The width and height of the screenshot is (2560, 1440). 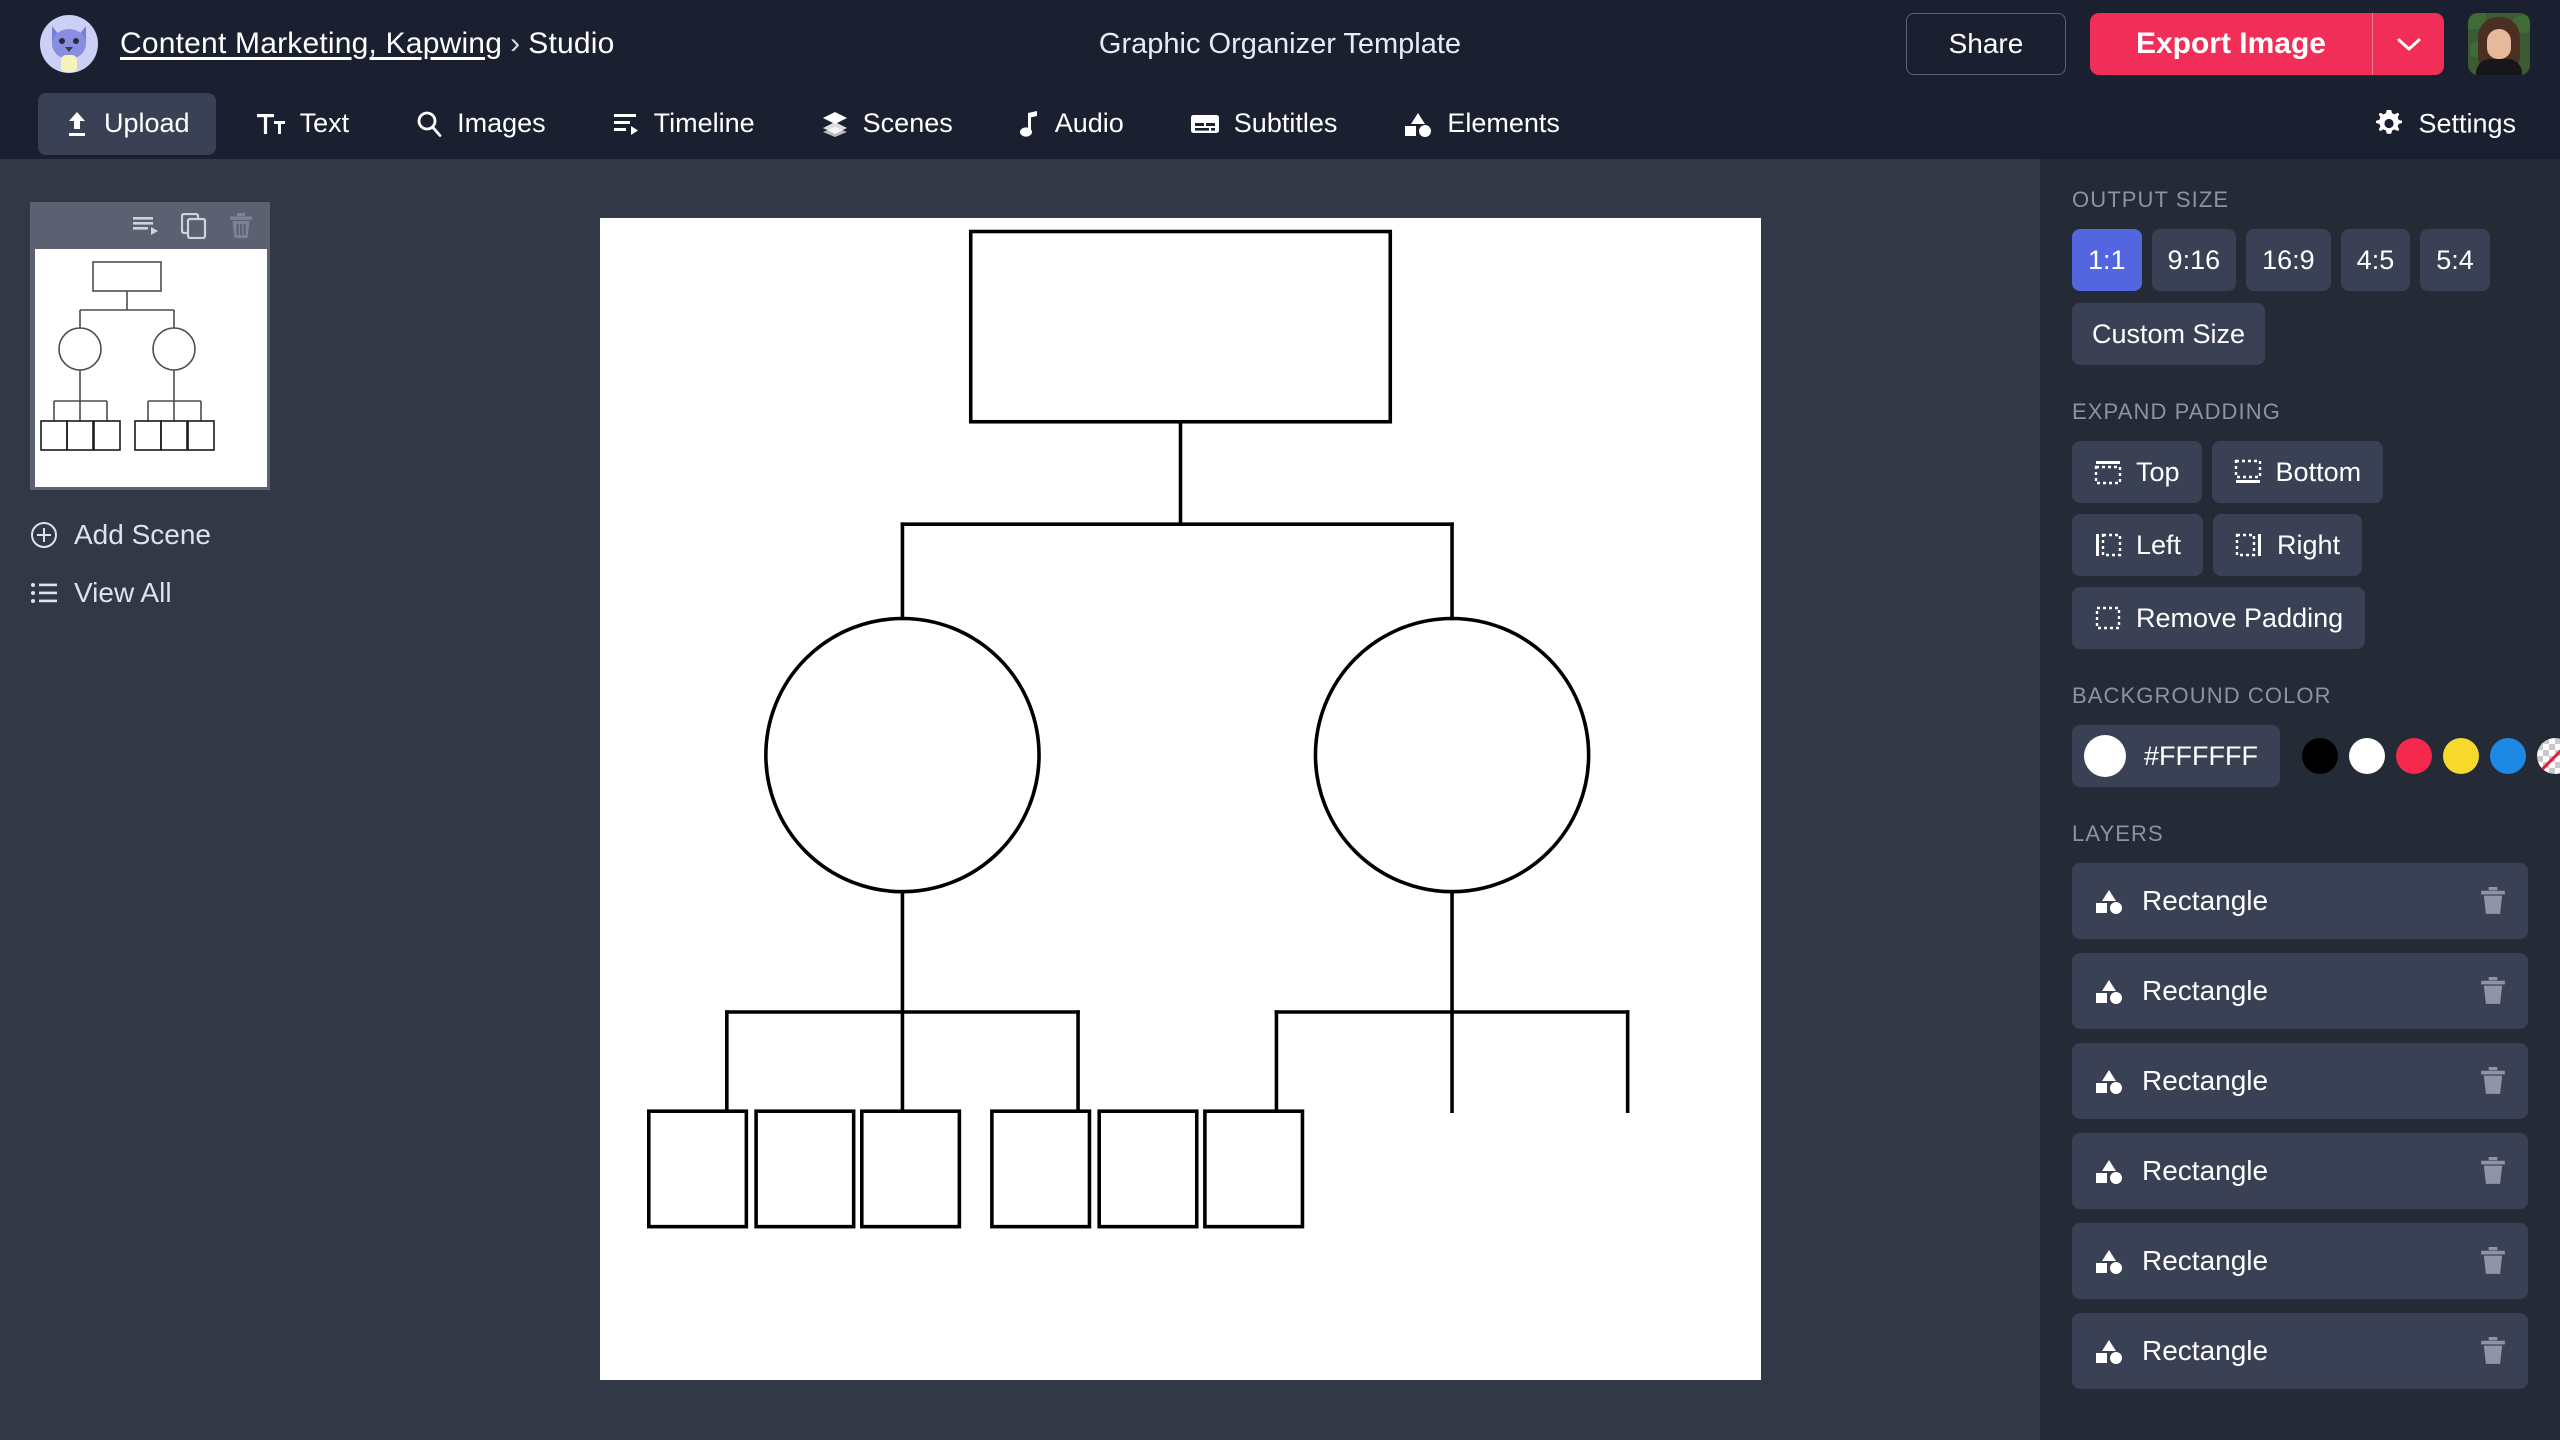 I want to click on brand-block: Content Marketing, Kapwing › Studio, so click(x=307, y=44).